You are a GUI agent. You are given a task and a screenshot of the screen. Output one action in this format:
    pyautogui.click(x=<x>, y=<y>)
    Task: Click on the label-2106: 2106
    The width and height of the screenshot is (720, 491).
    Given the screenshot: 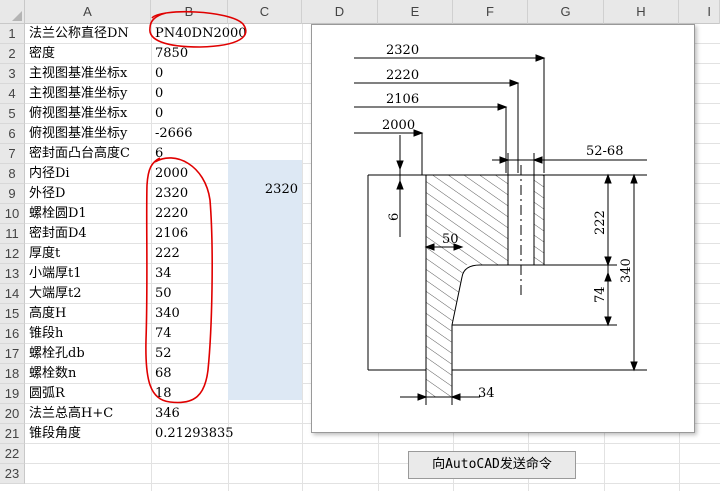 What is the action you would take?
    pyautogui.click(x=402, y=99)
    